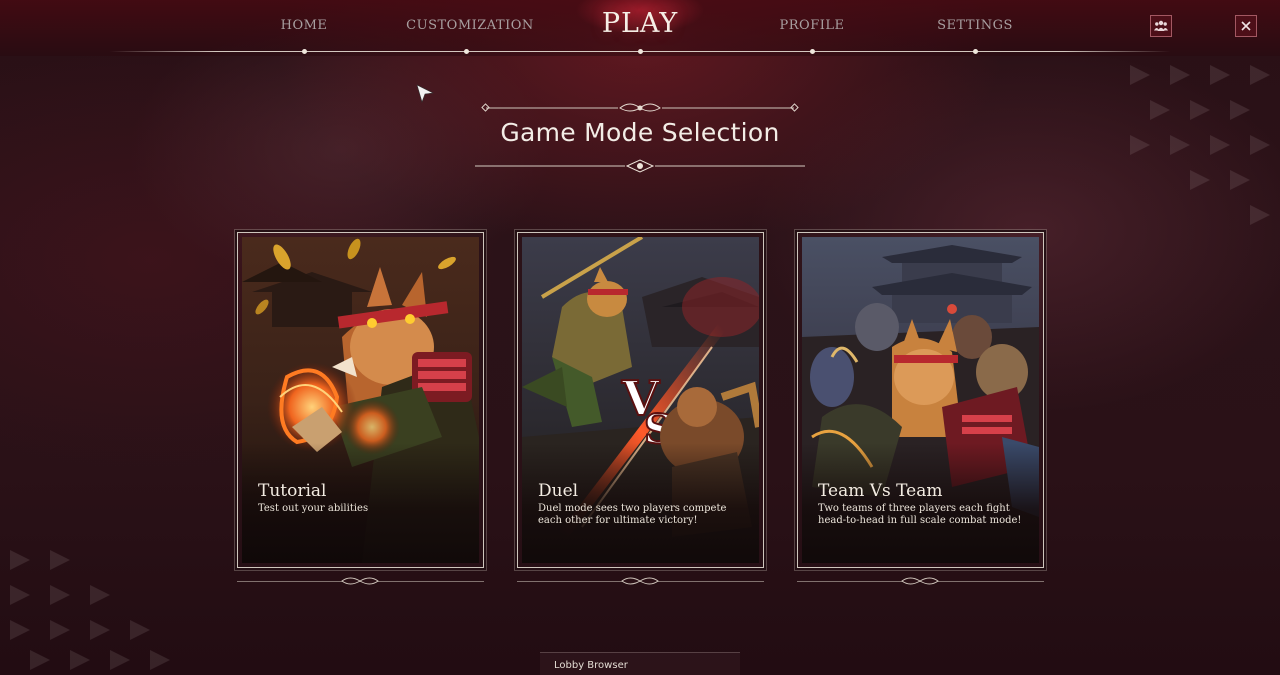  Describe the element at coordinates (640, 166) in the screenshot. I see `title-bottom-ornament` at that location.